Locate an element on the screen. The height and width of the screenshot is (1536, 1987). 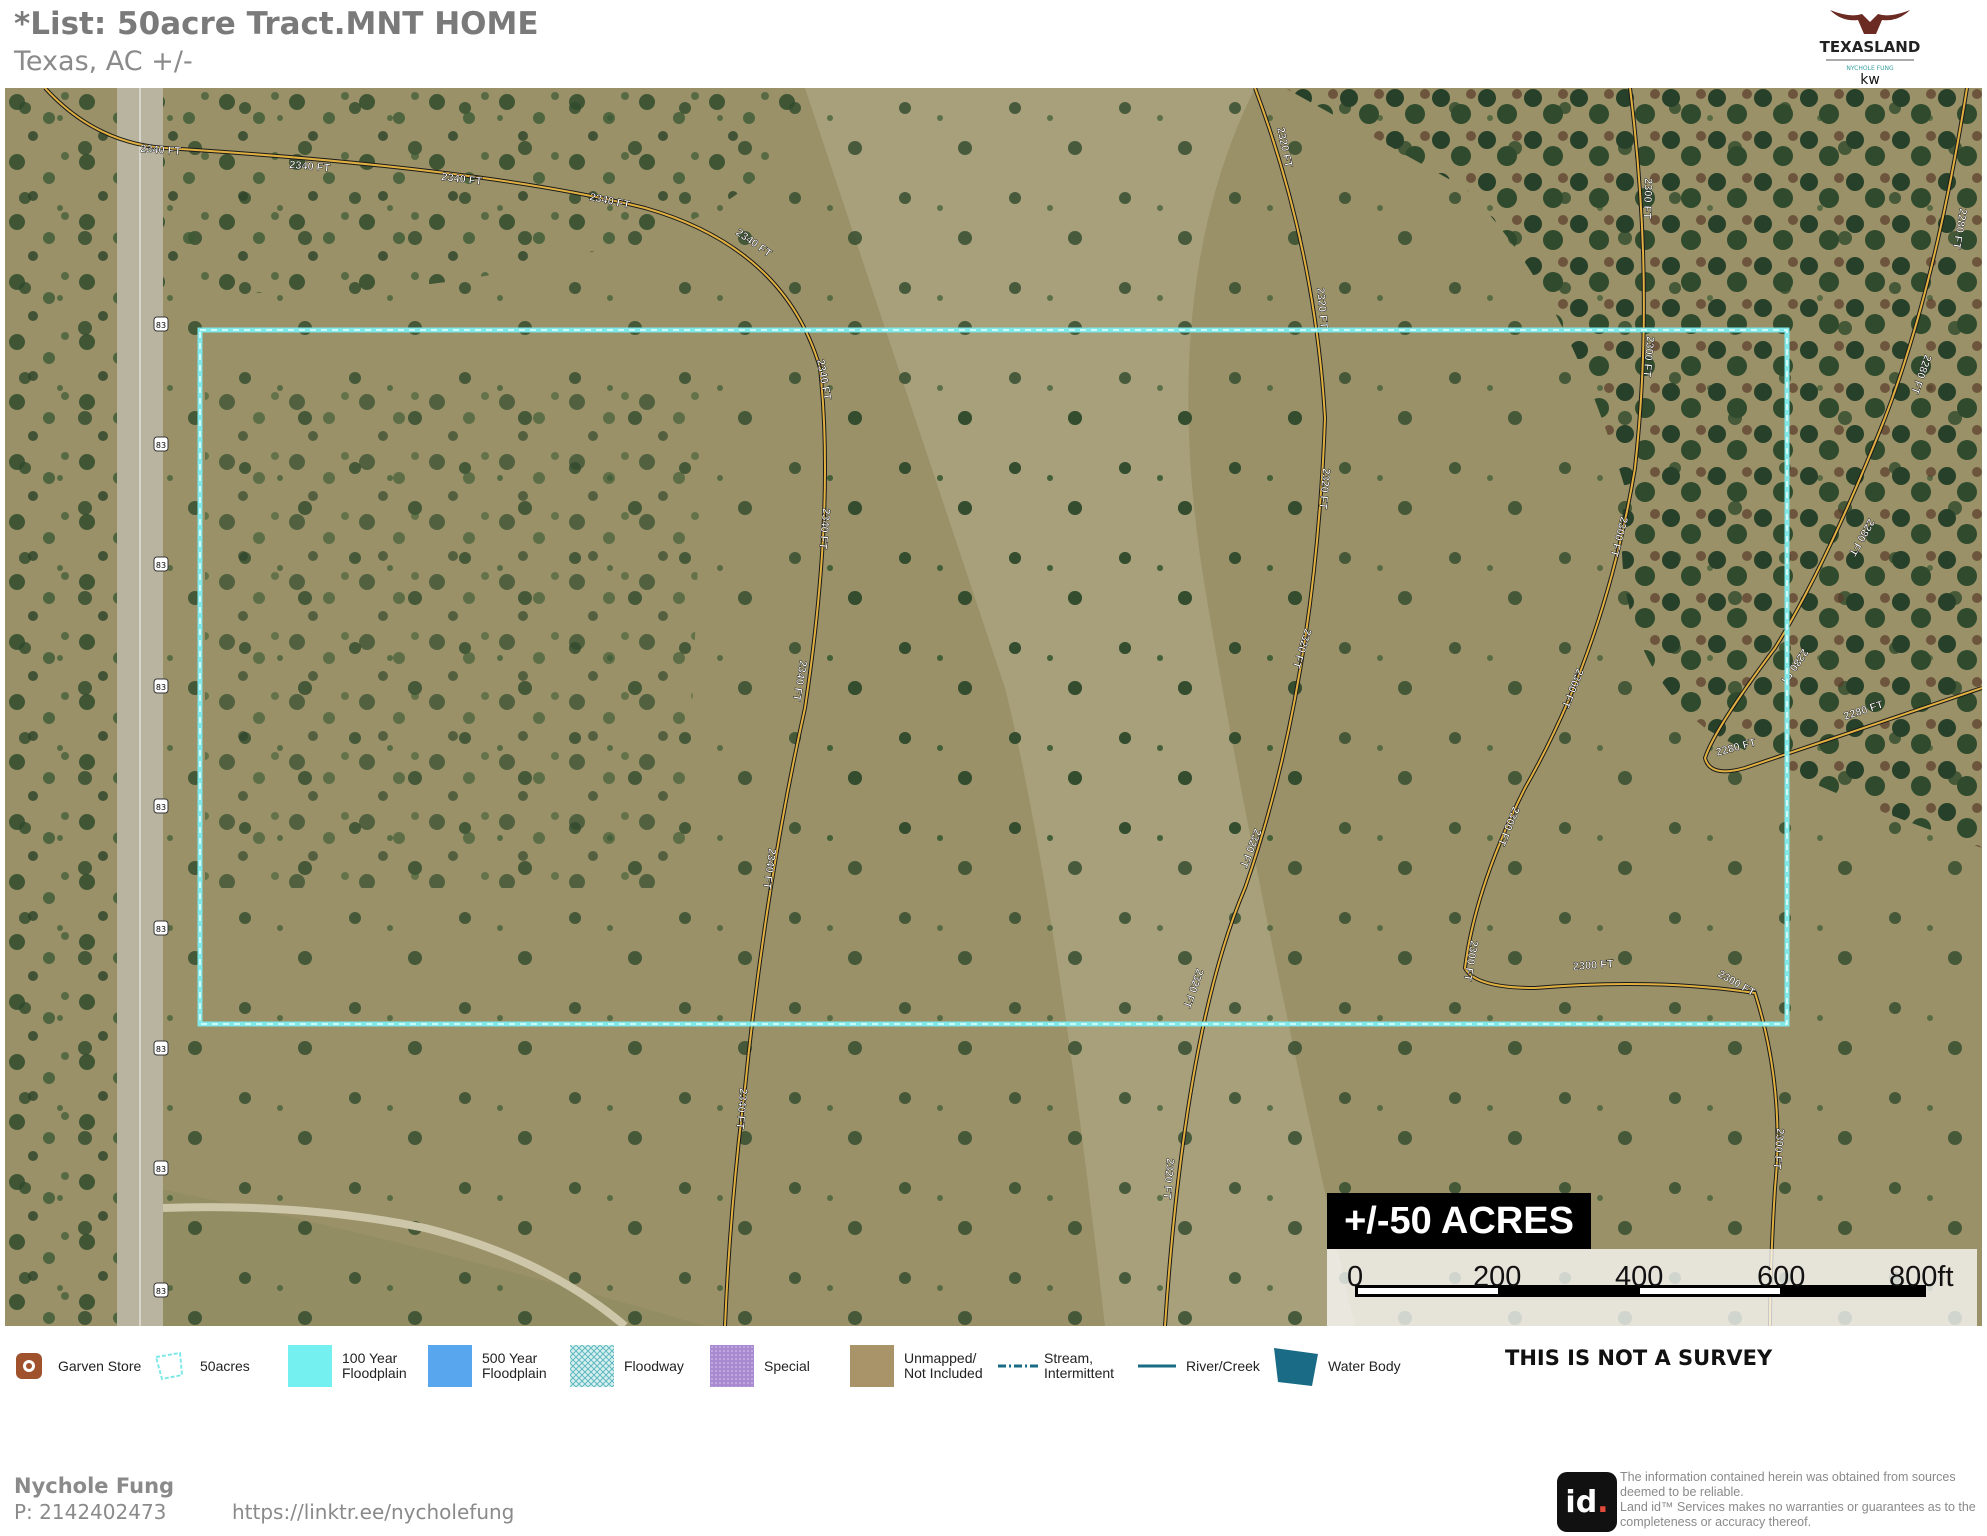
vegetation-parcel-center is located at coordinates (1065, 628).